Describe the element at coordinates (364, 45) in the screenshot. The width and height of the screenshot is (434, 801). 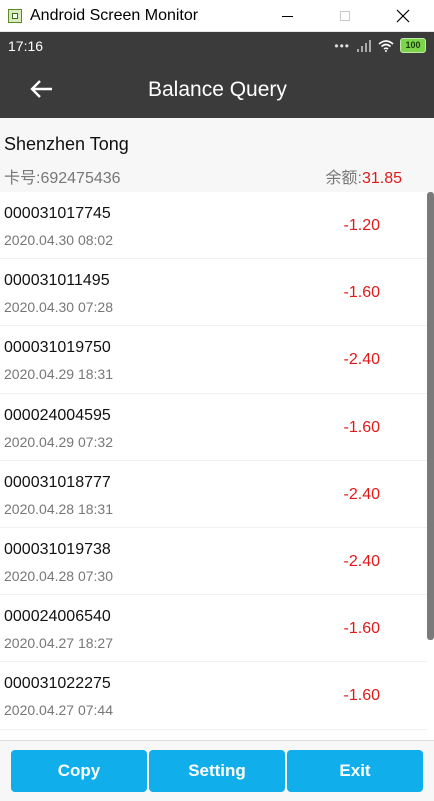
I see `signal-icon` at that location.